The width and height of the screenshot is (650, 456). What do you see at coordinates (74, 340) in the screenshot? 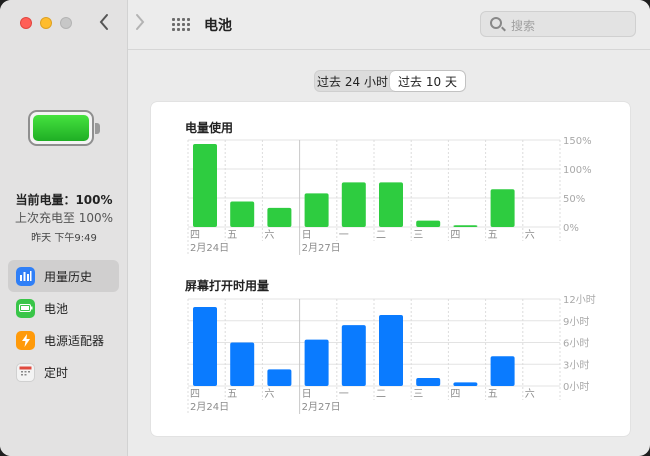
I see `sidebar-item-label: 电源适配器` at bounding box center [74, 340].